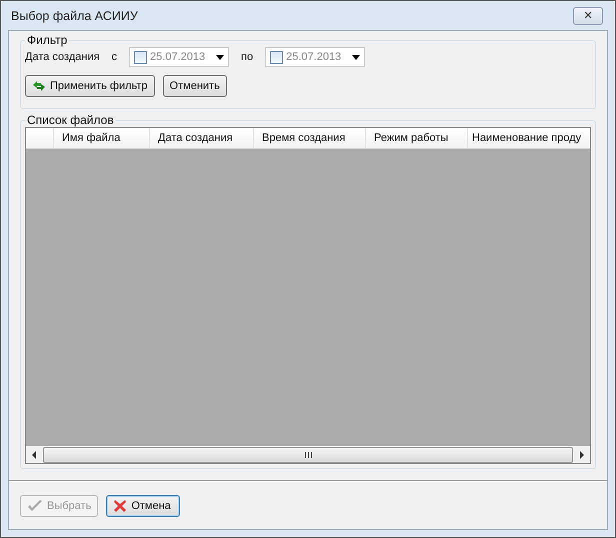  Describe the element at coordinates (39, 86) in the screenshot. I see `refresh-arrows-icon` at that location.